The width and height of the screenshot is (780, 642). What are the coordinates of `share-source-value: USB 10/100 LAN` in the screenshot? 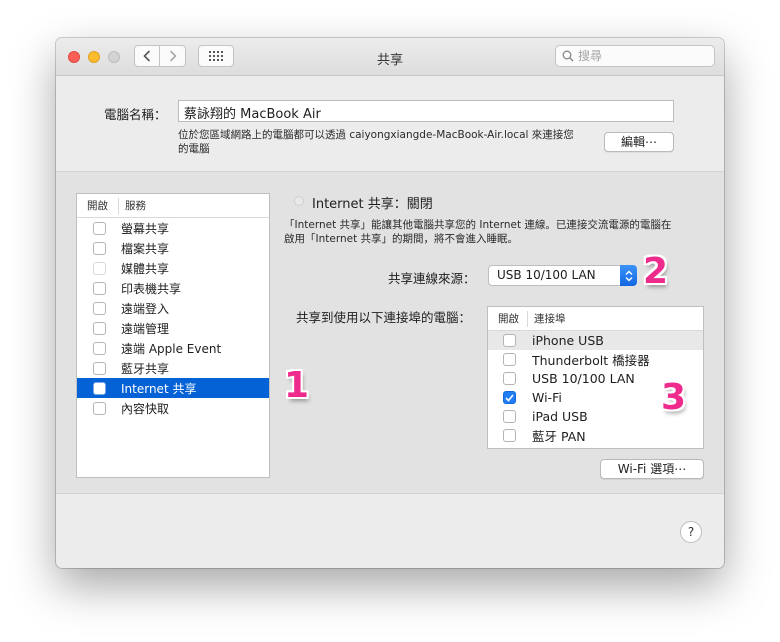 It's located at (546, 275).